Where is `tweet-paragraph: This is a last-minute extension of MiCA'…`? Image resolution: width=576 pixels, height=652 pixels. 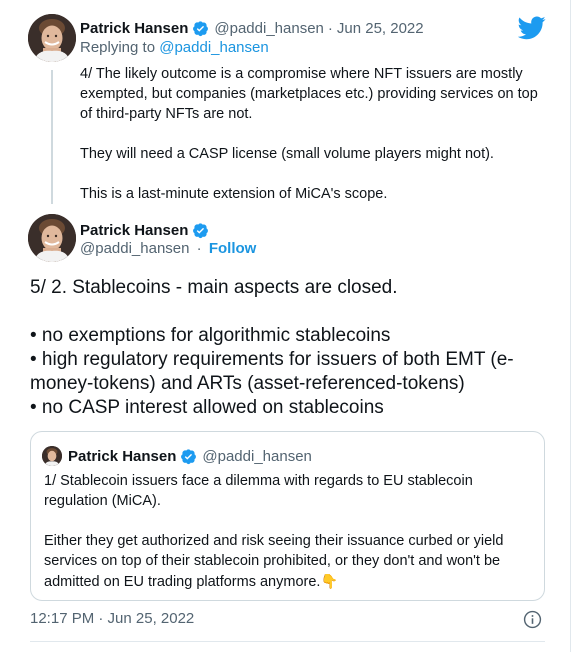 tweet-paragraph: This is a last-minute extension of MiCA'… is located at coordinates (234, 194).